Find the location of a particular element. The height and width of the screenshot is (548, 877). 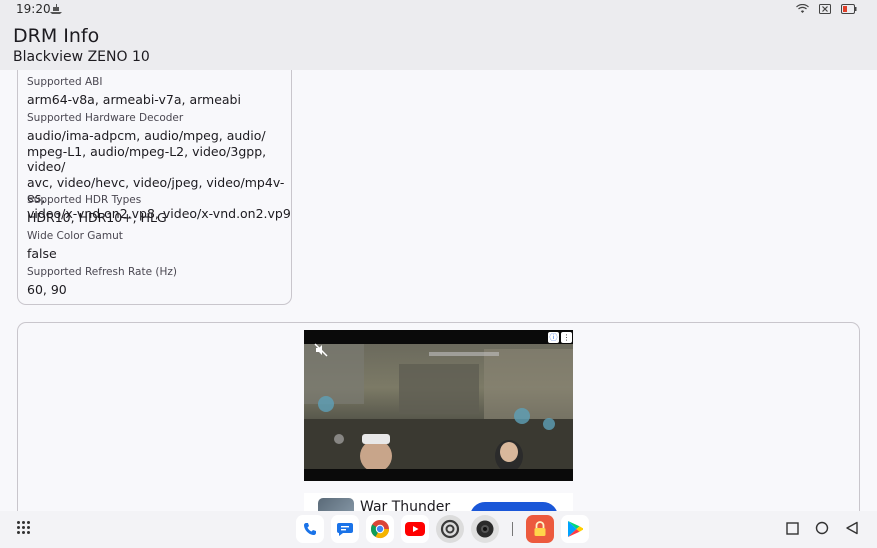

field-label: Supported Hardware Decoder is located at coordinates (105, 118).